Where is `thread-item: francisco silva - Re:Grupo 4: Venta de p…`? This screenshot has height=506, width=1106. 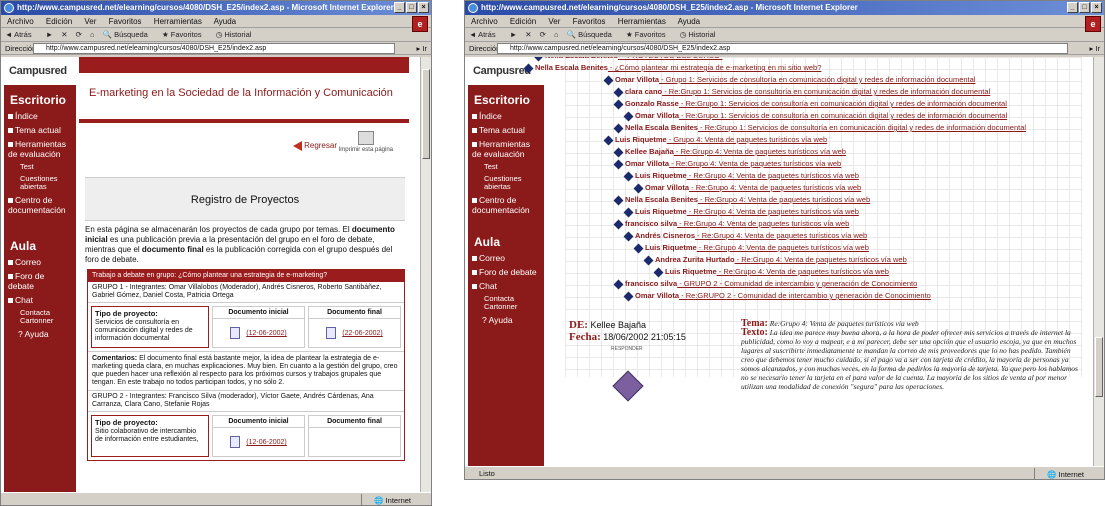 thread-item: francisco silva - Re:Grupo 4: Venta de p… is located at coordinates (731, 224).